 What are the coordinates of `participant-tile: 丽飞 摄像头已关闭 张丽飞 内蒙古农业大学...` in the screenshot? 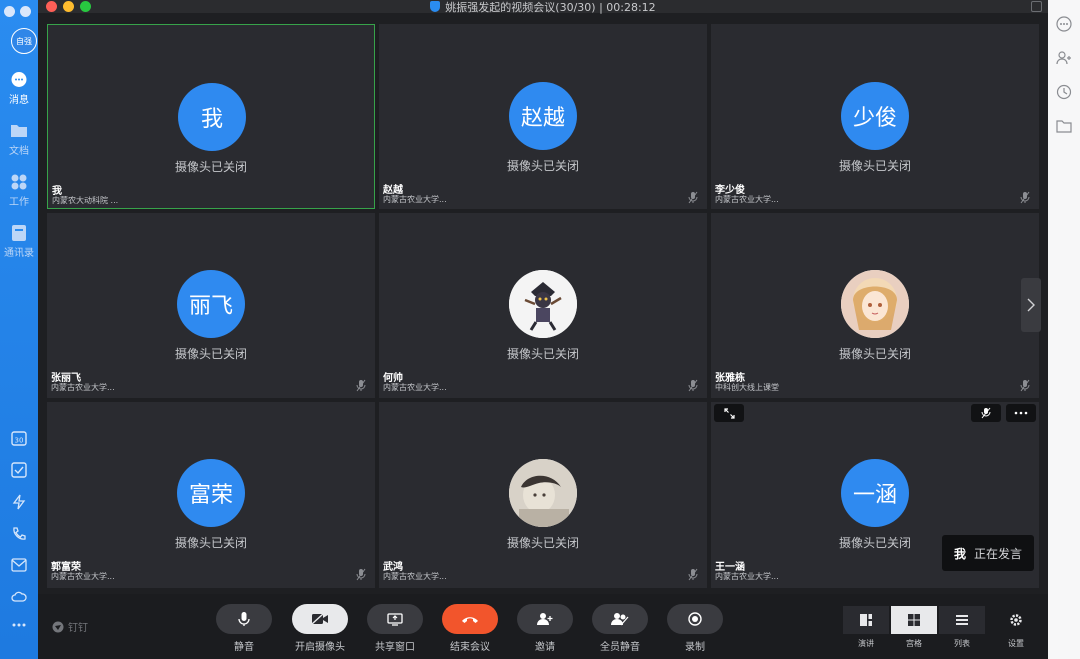 It's located at (211, 305).